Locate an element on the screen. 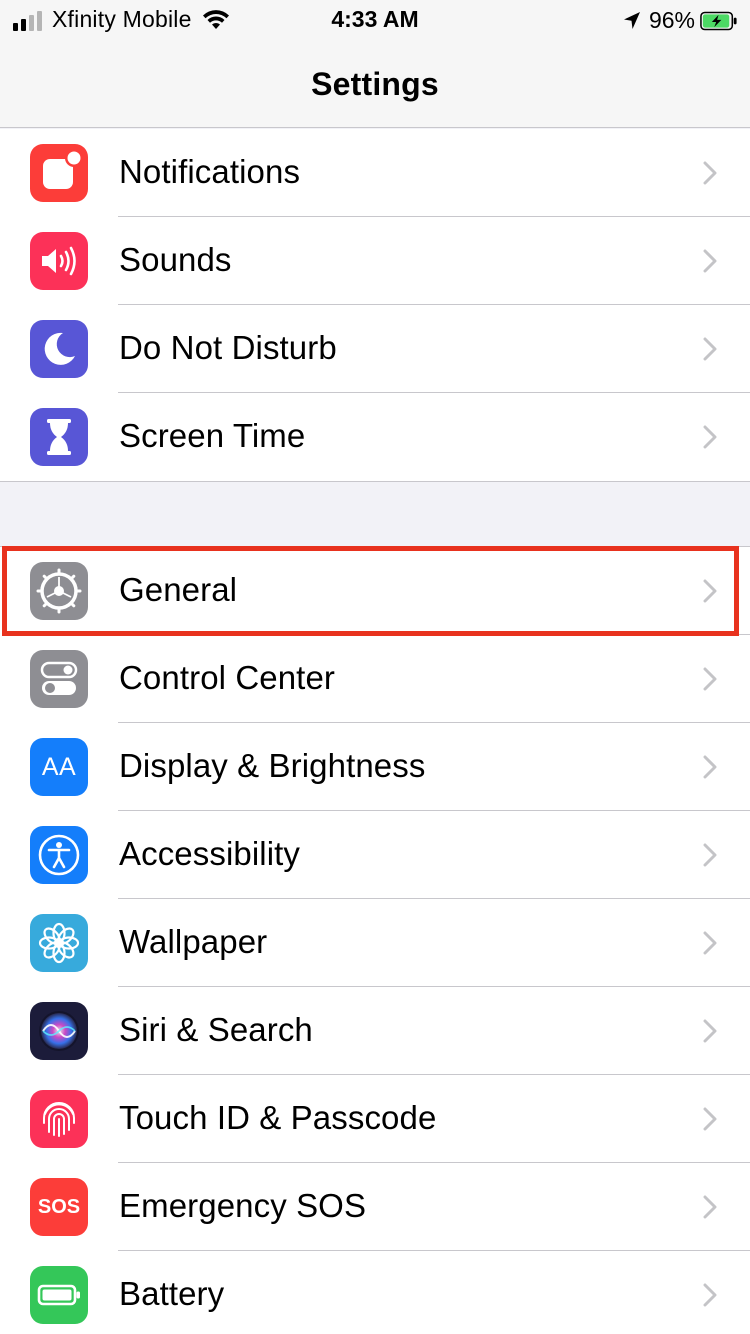 The width and height of the screenshot is (750, 1334). carrier-name: Xfinity Mobile is located at coordinates (122, 19).